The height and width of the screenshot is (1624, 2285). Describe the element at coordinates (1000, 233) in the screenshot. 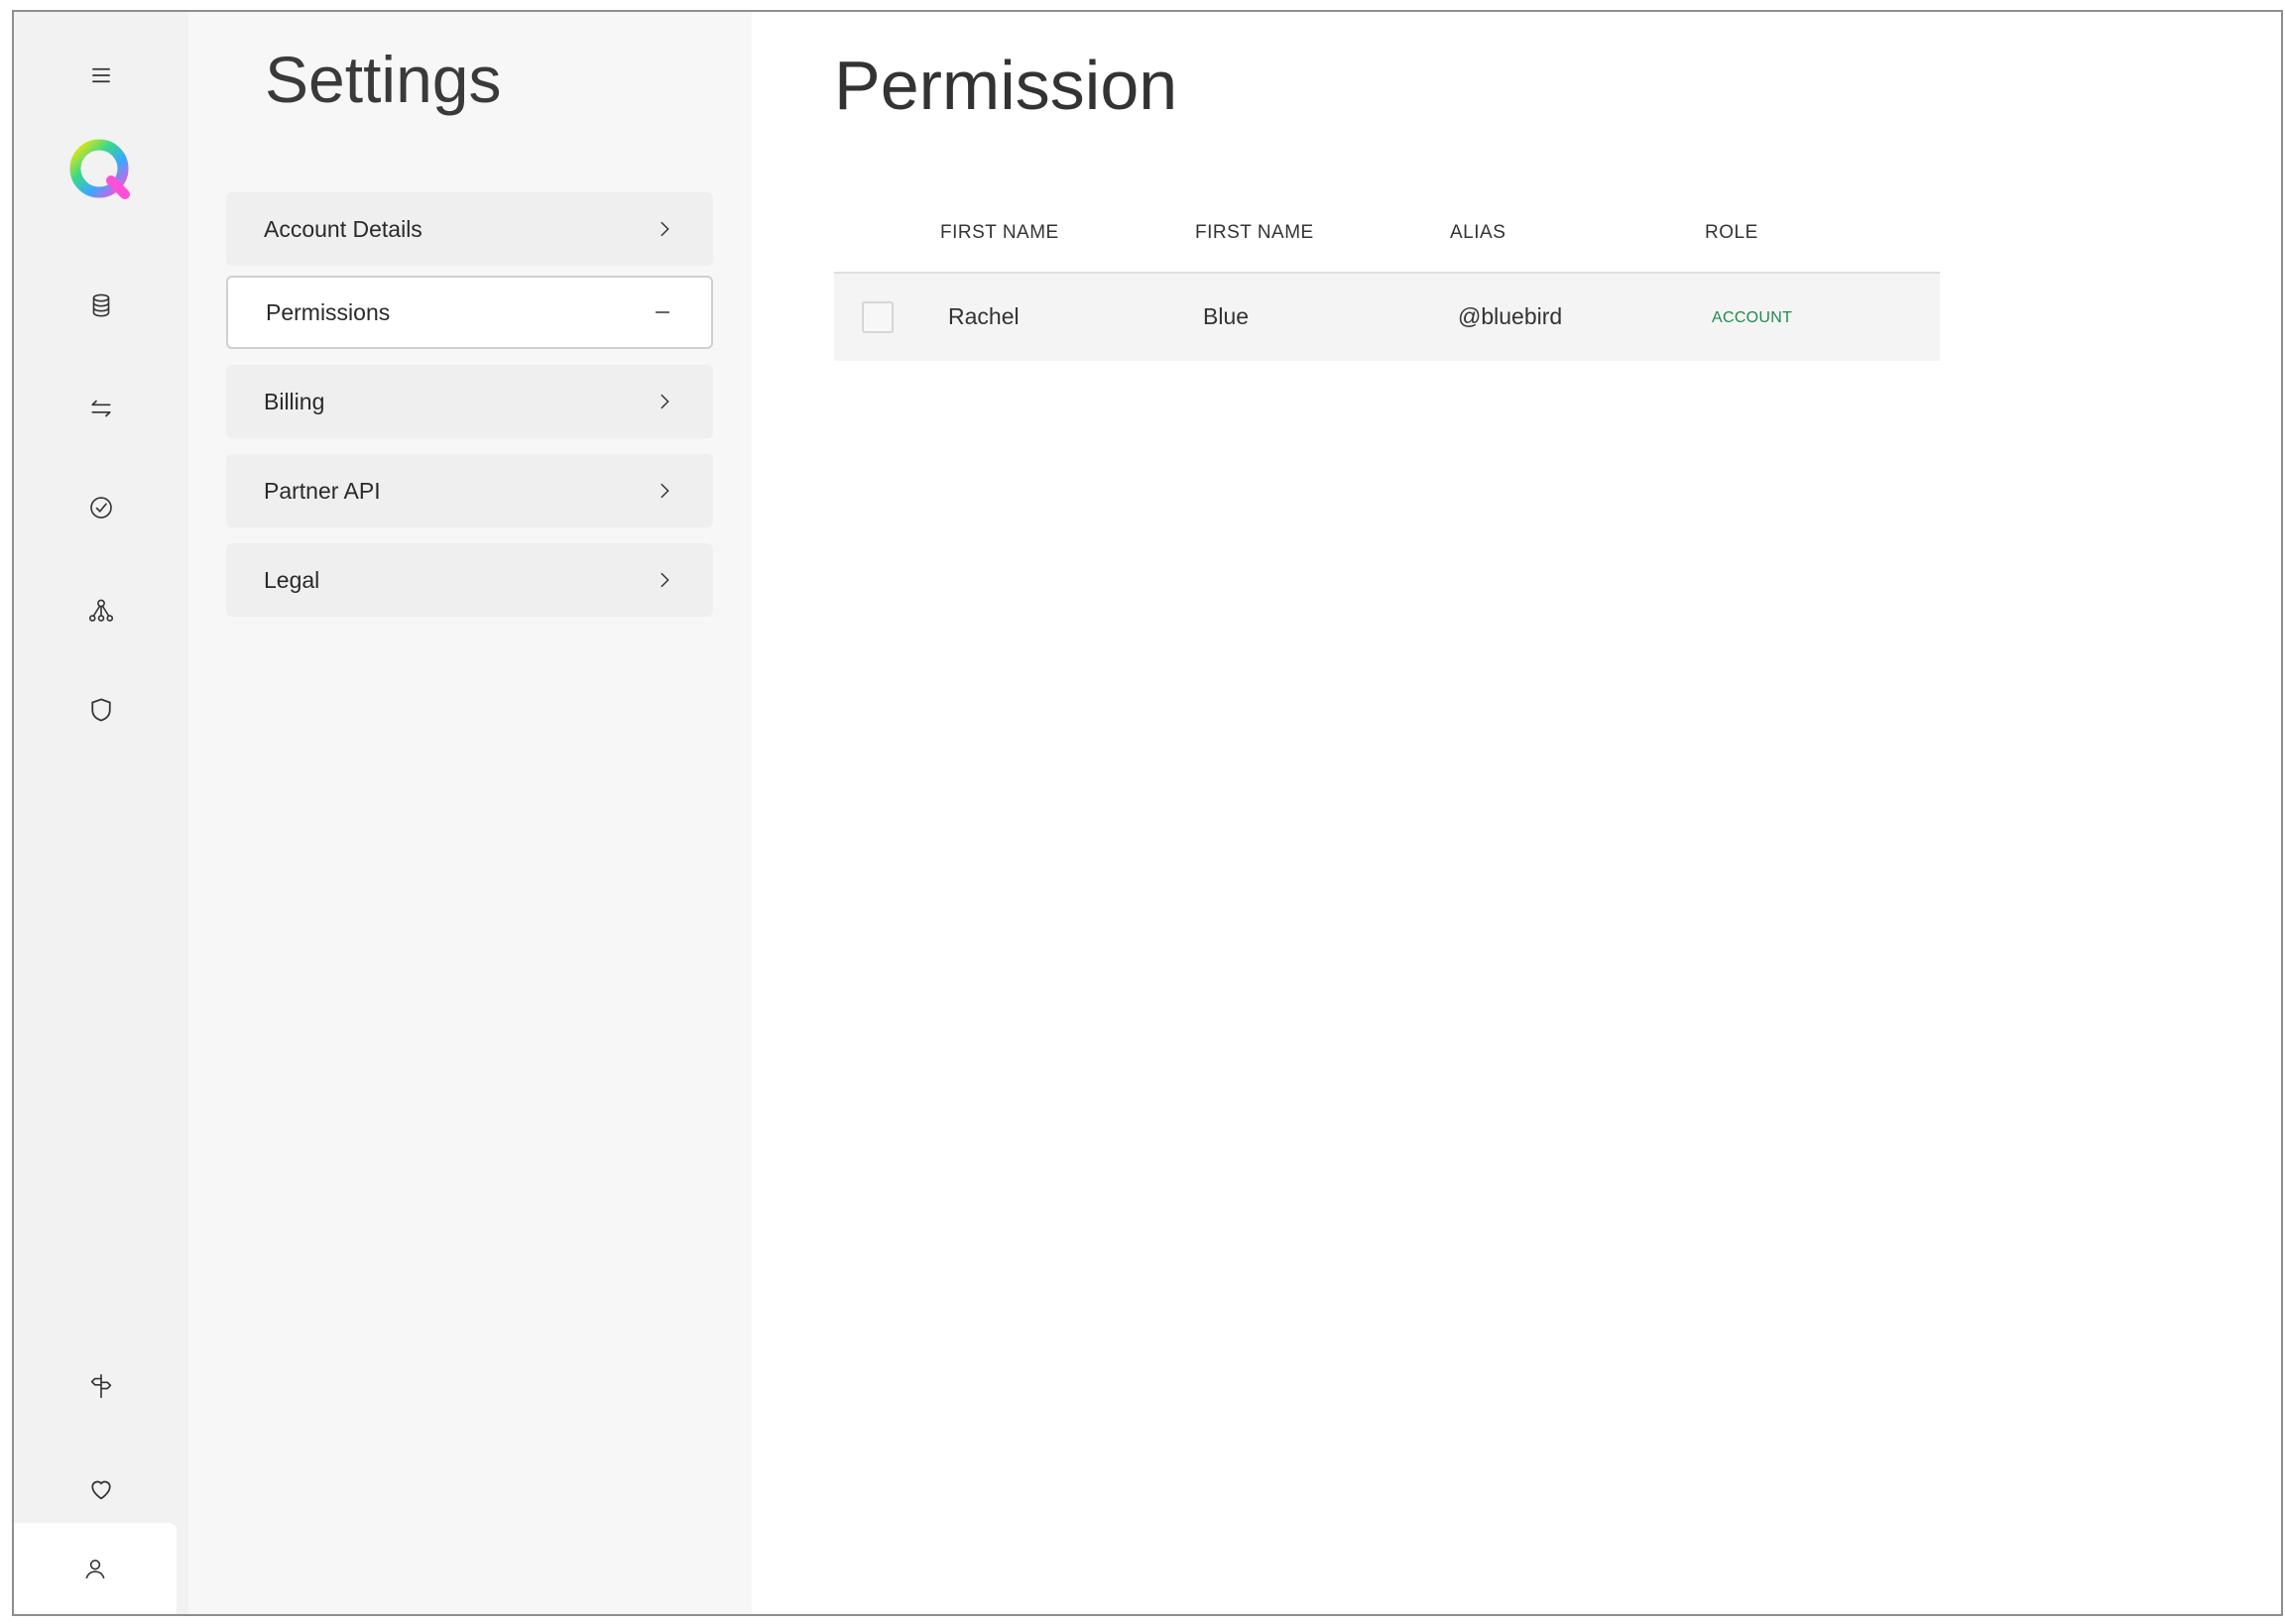

I see `column-header-first-name: FIRST NAME` at that location.